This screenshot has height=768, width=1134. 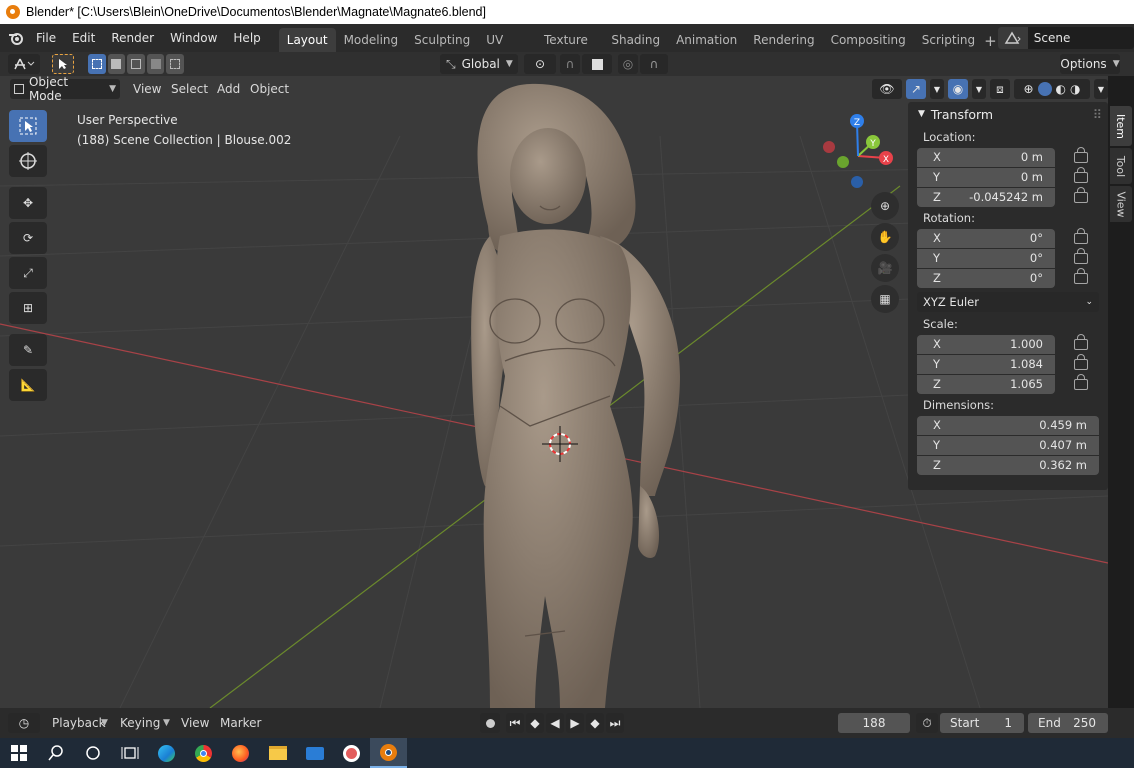 I want to click on tab-tool: Tool, so click(x=1121, y=166).